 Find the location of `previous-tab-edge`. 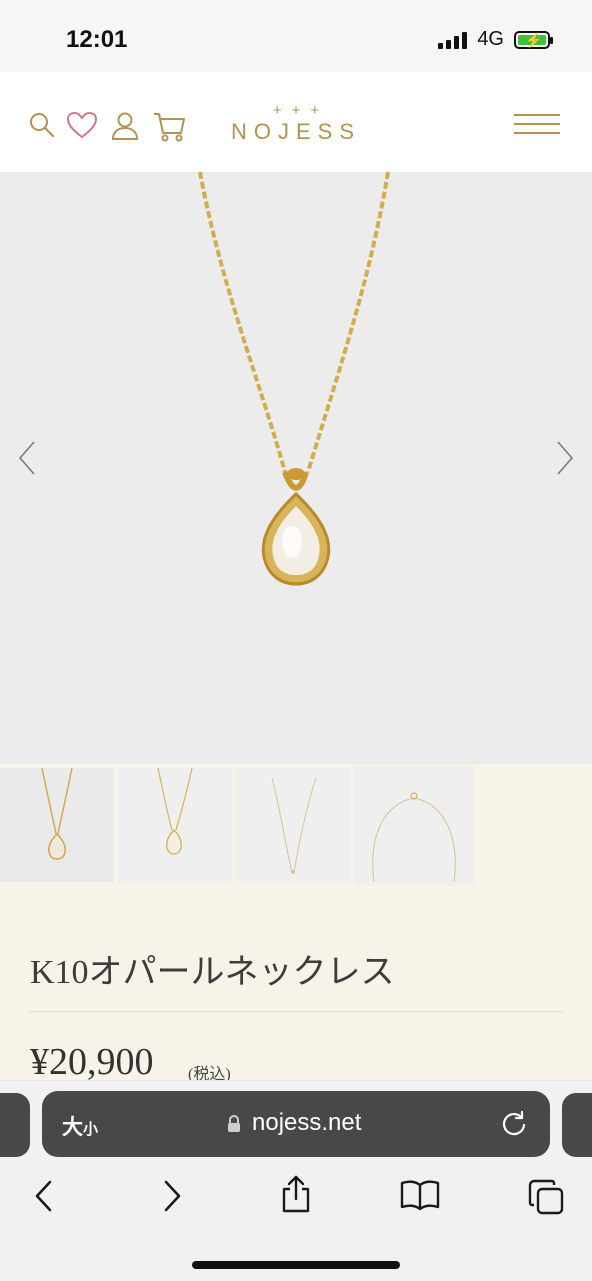

previous-tab-edge is located at coordinates (15, 1125).